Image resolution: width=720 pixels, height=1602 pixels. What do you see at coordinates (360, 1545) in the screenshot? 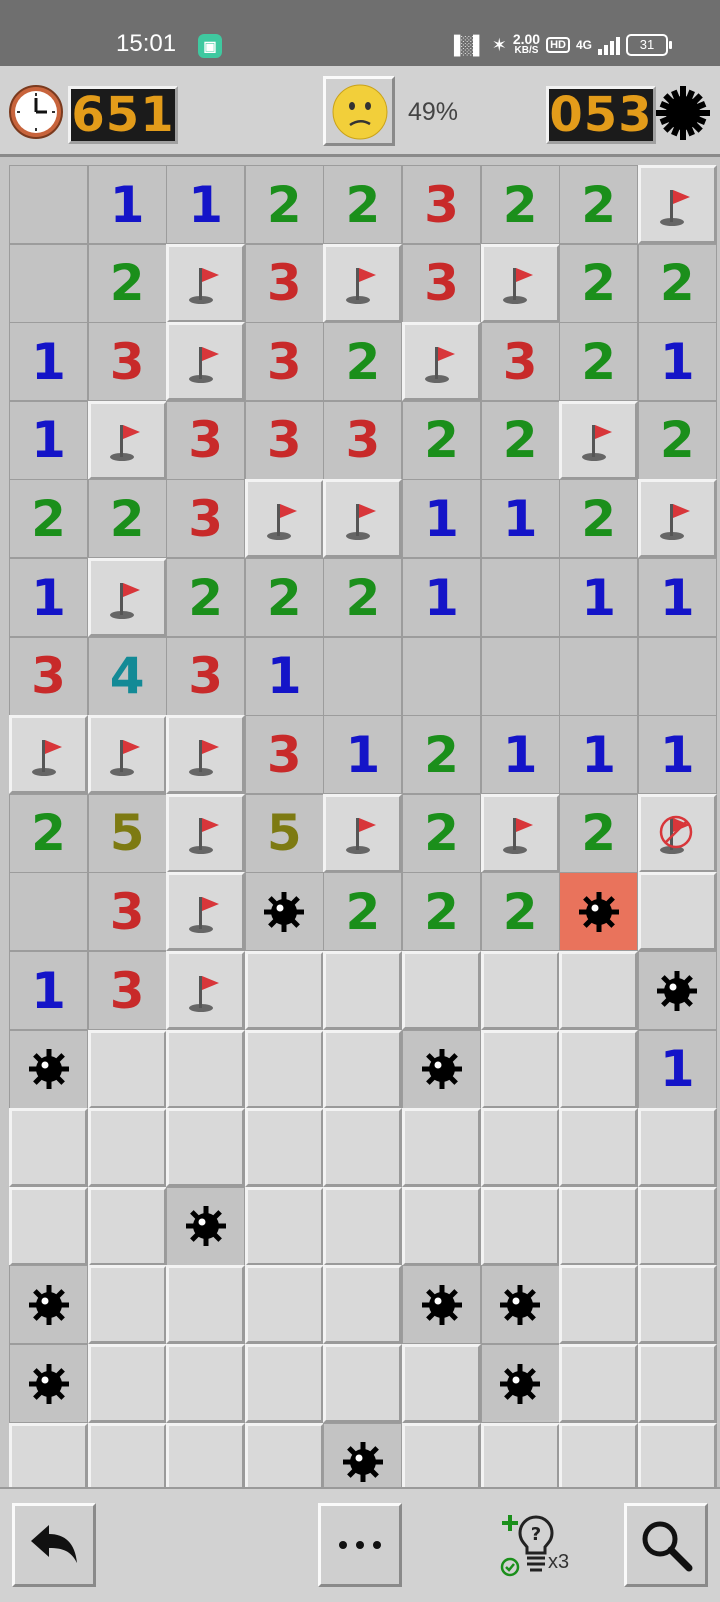
I see `more-button` at bounding box center [360, 1545].